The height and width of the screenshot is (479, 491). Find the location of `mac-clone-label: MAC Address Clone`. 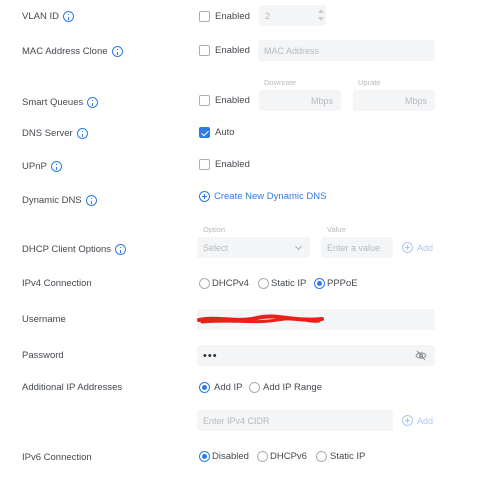

mac-clone-label: MAC Address Clone is located at coordinates (72, 51).